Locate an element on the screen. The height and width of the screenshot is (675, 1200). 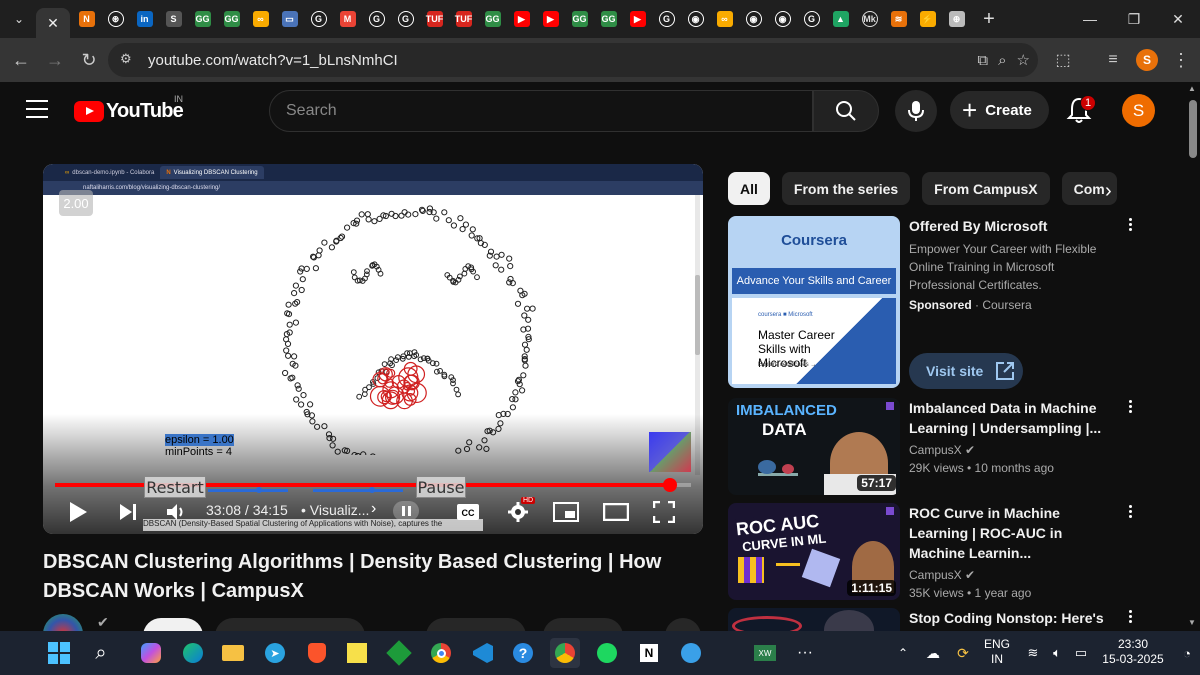
related-video-title: Stop Coding Nonstop: Here's is located at coordinates (1014, 618).